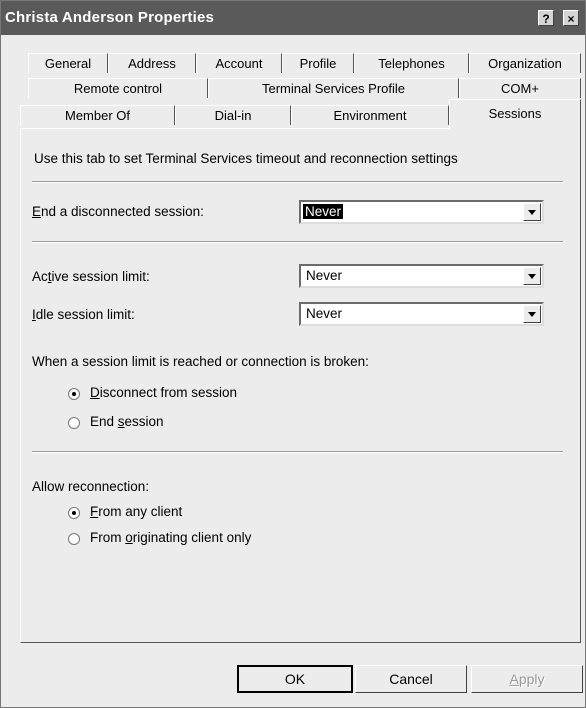 Image resolution: width=586 pixels, height=708 pixels. What do you see at coordinates (91, 486) in the screenshot?
I see `reconnection-label: Allow reconnection:` at bounding box center [91, 486].